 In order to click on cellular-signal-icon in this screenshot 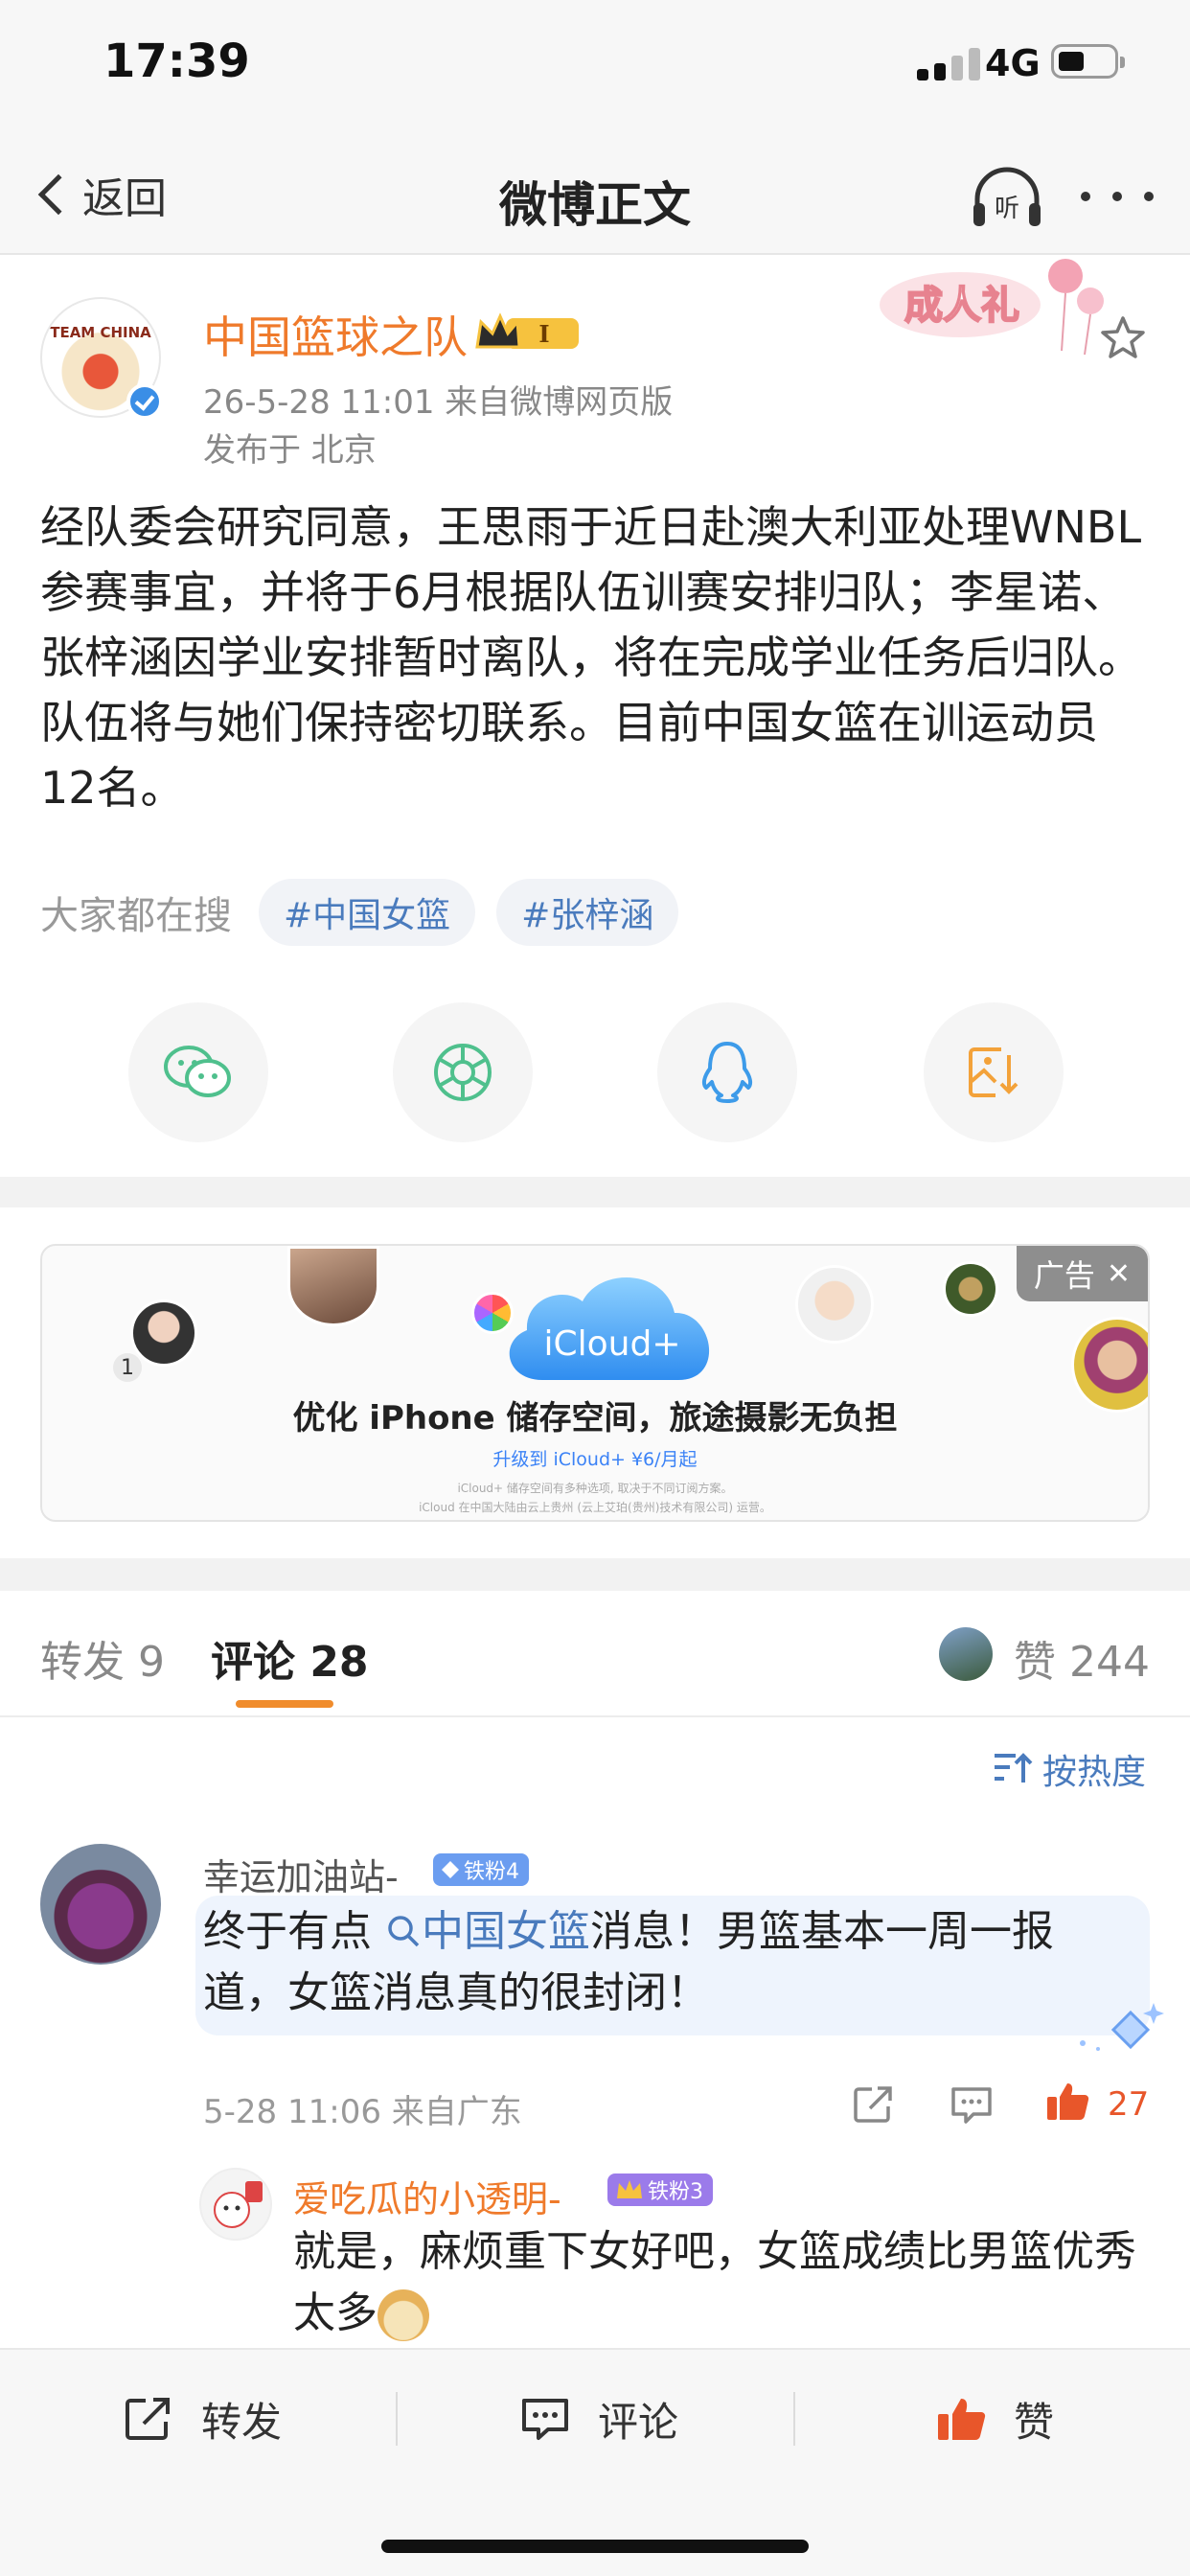, I will do `click(952, 63)`.